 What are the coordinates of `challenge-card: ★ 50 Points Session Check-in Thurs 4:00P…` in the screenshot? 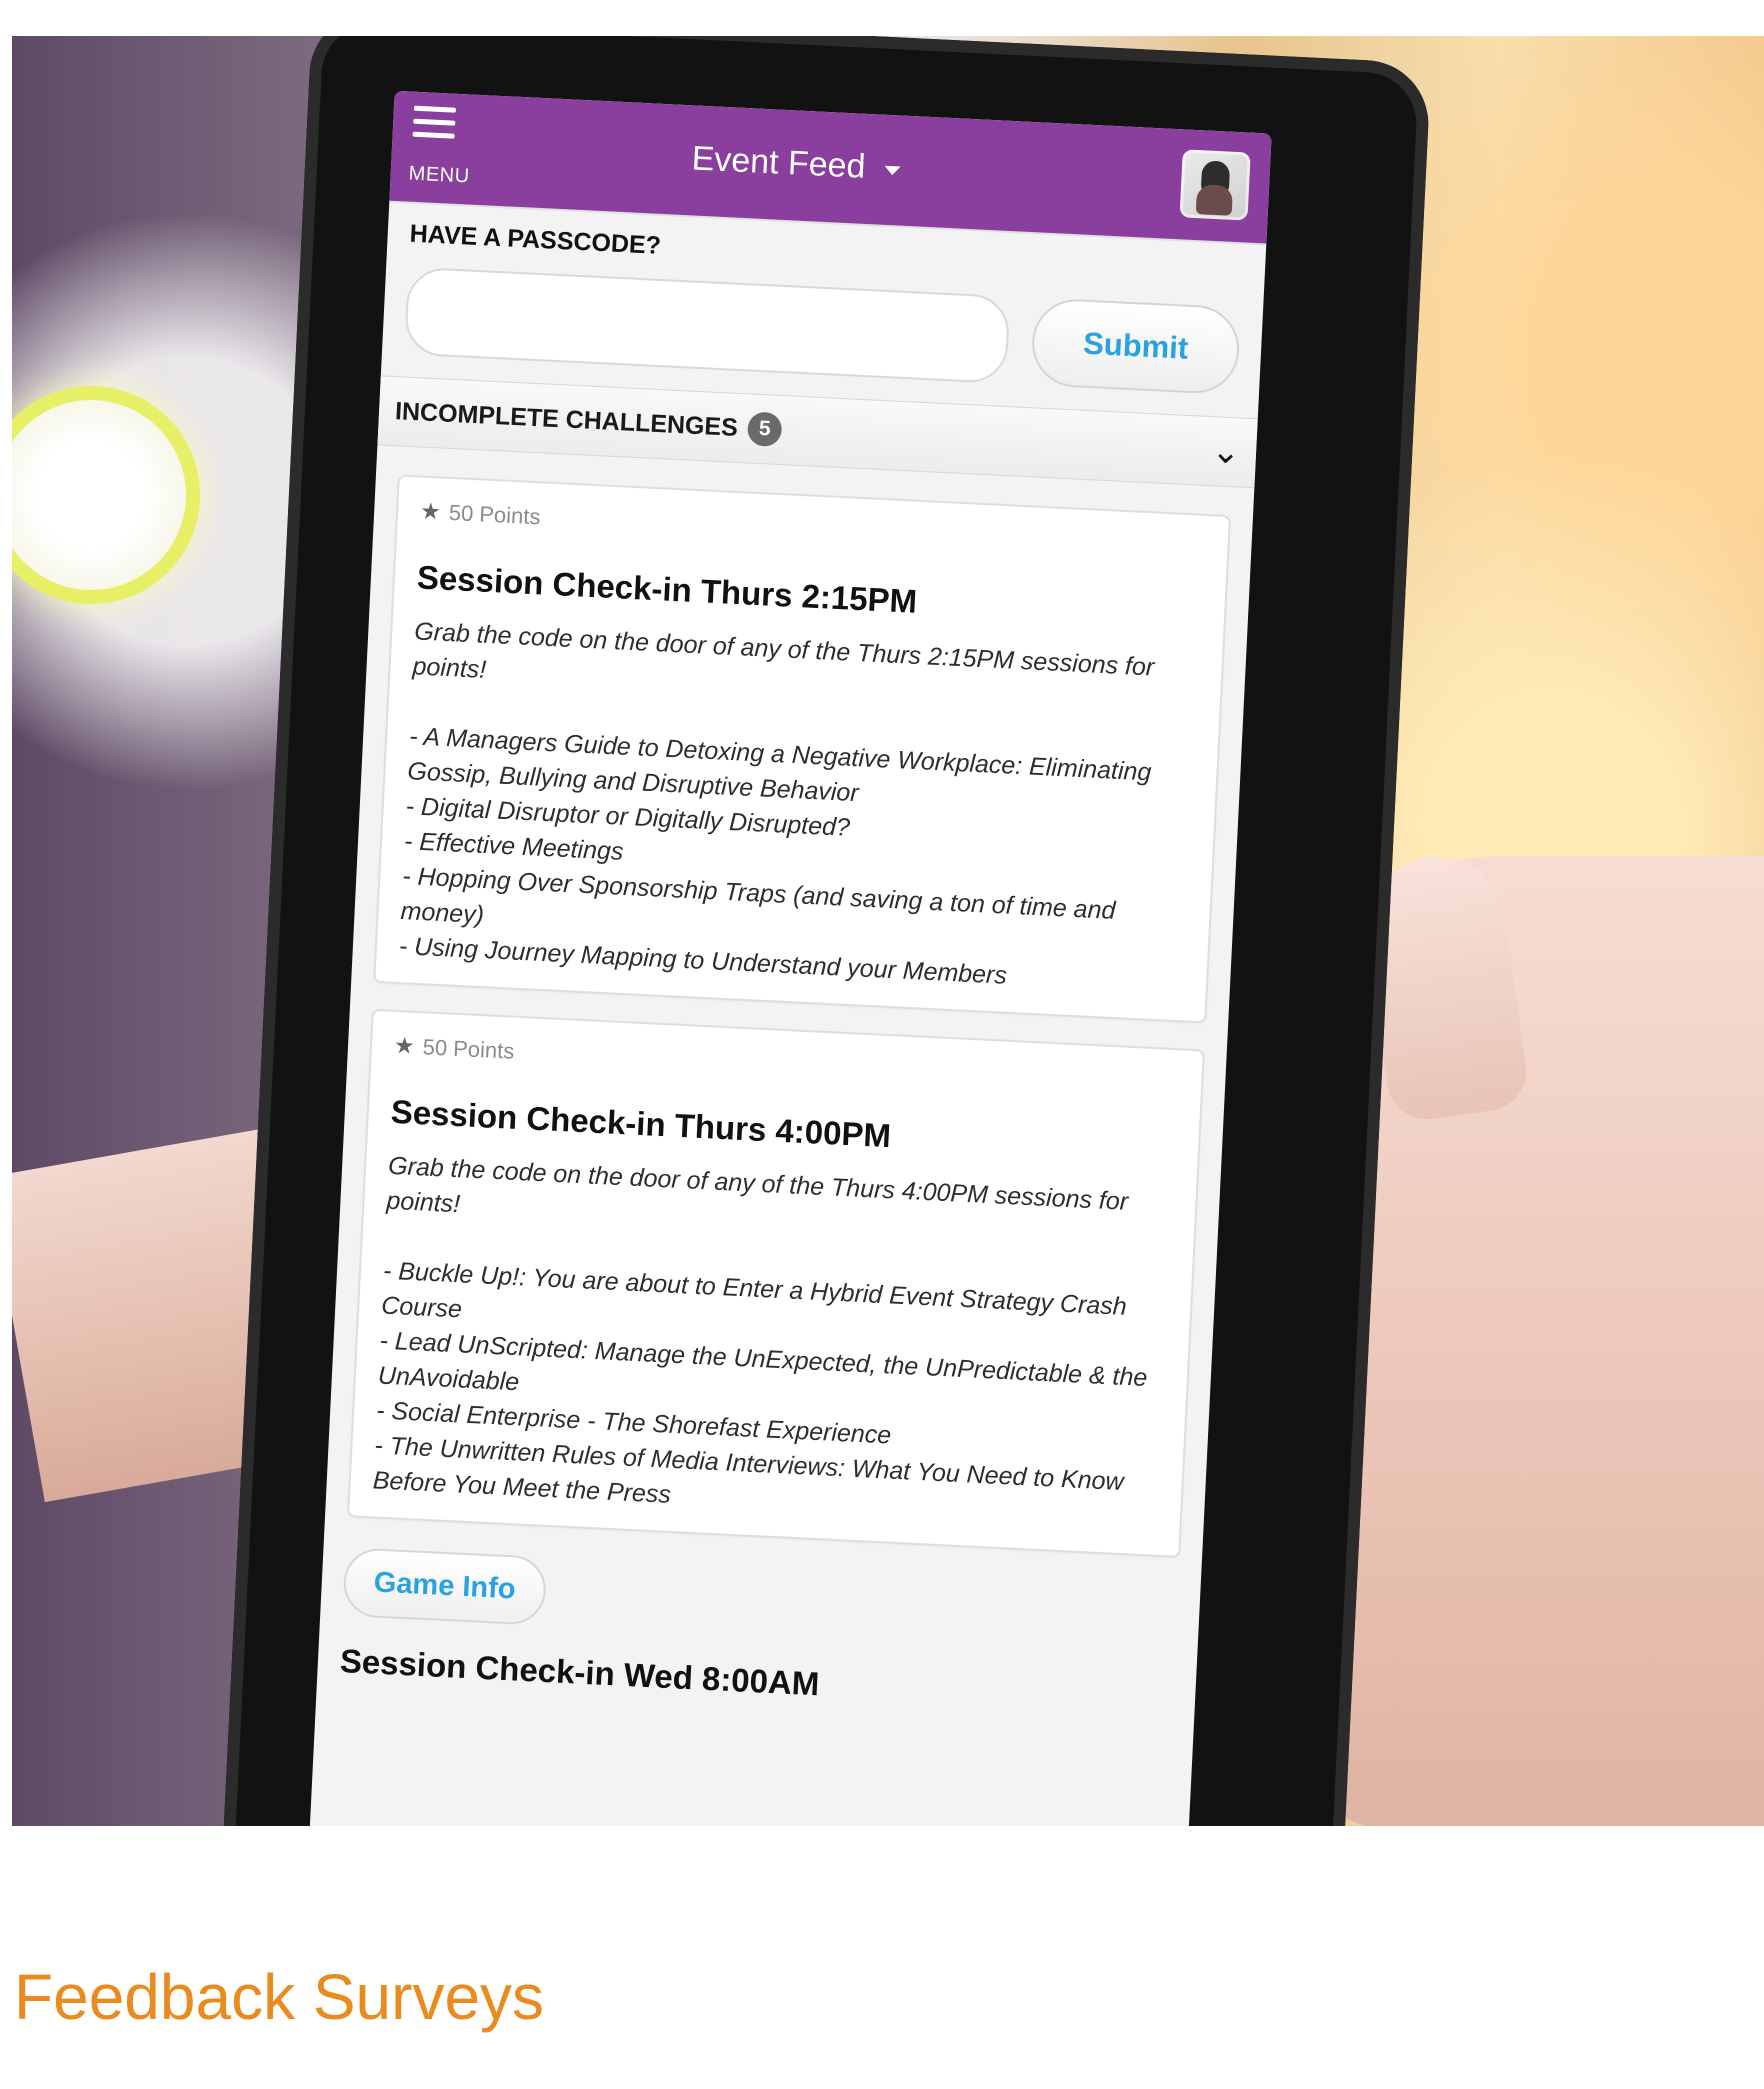 It's located at (776, 1283).